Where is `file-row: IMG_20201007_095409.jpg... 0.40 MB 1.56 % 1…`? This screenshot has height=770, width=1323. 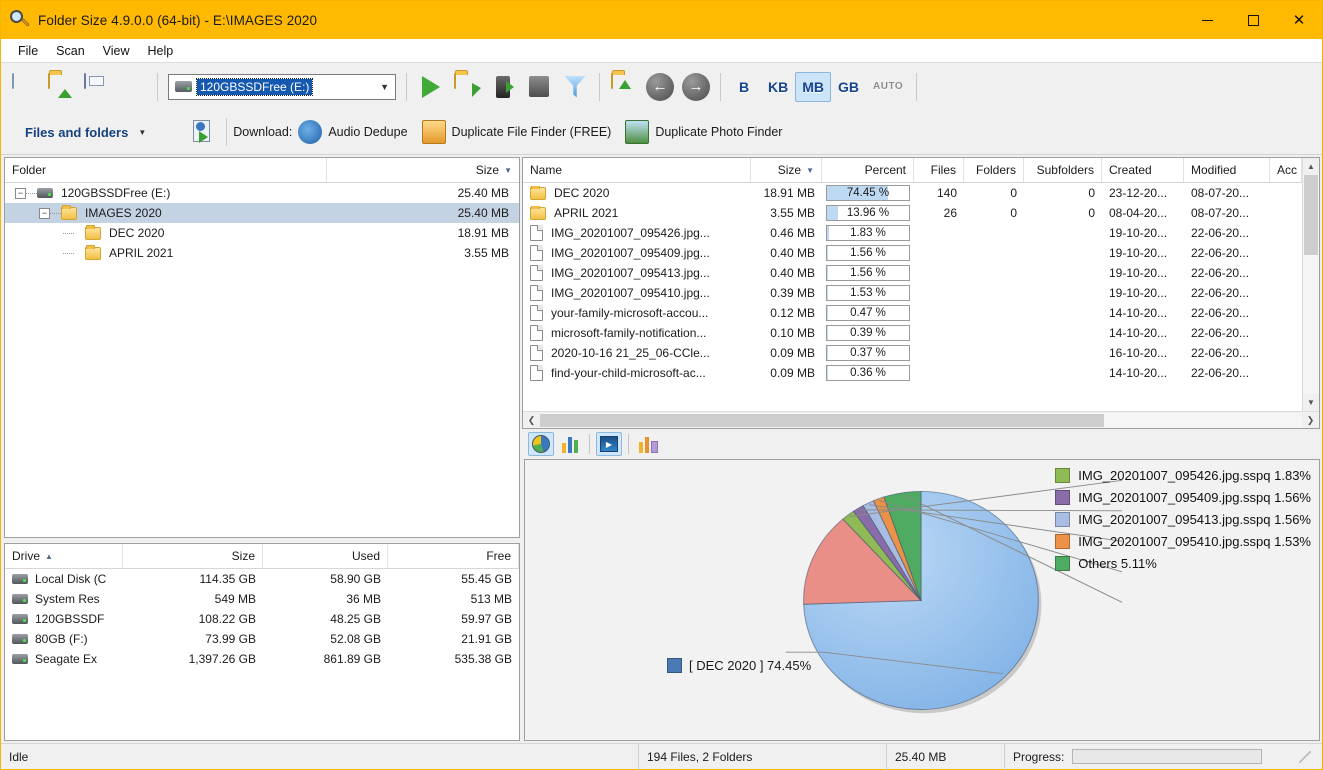 file-row: IMG_20201007_095409.jpg... 0.40 MB 1.56 % 1… is located at coordinates (912, 253).